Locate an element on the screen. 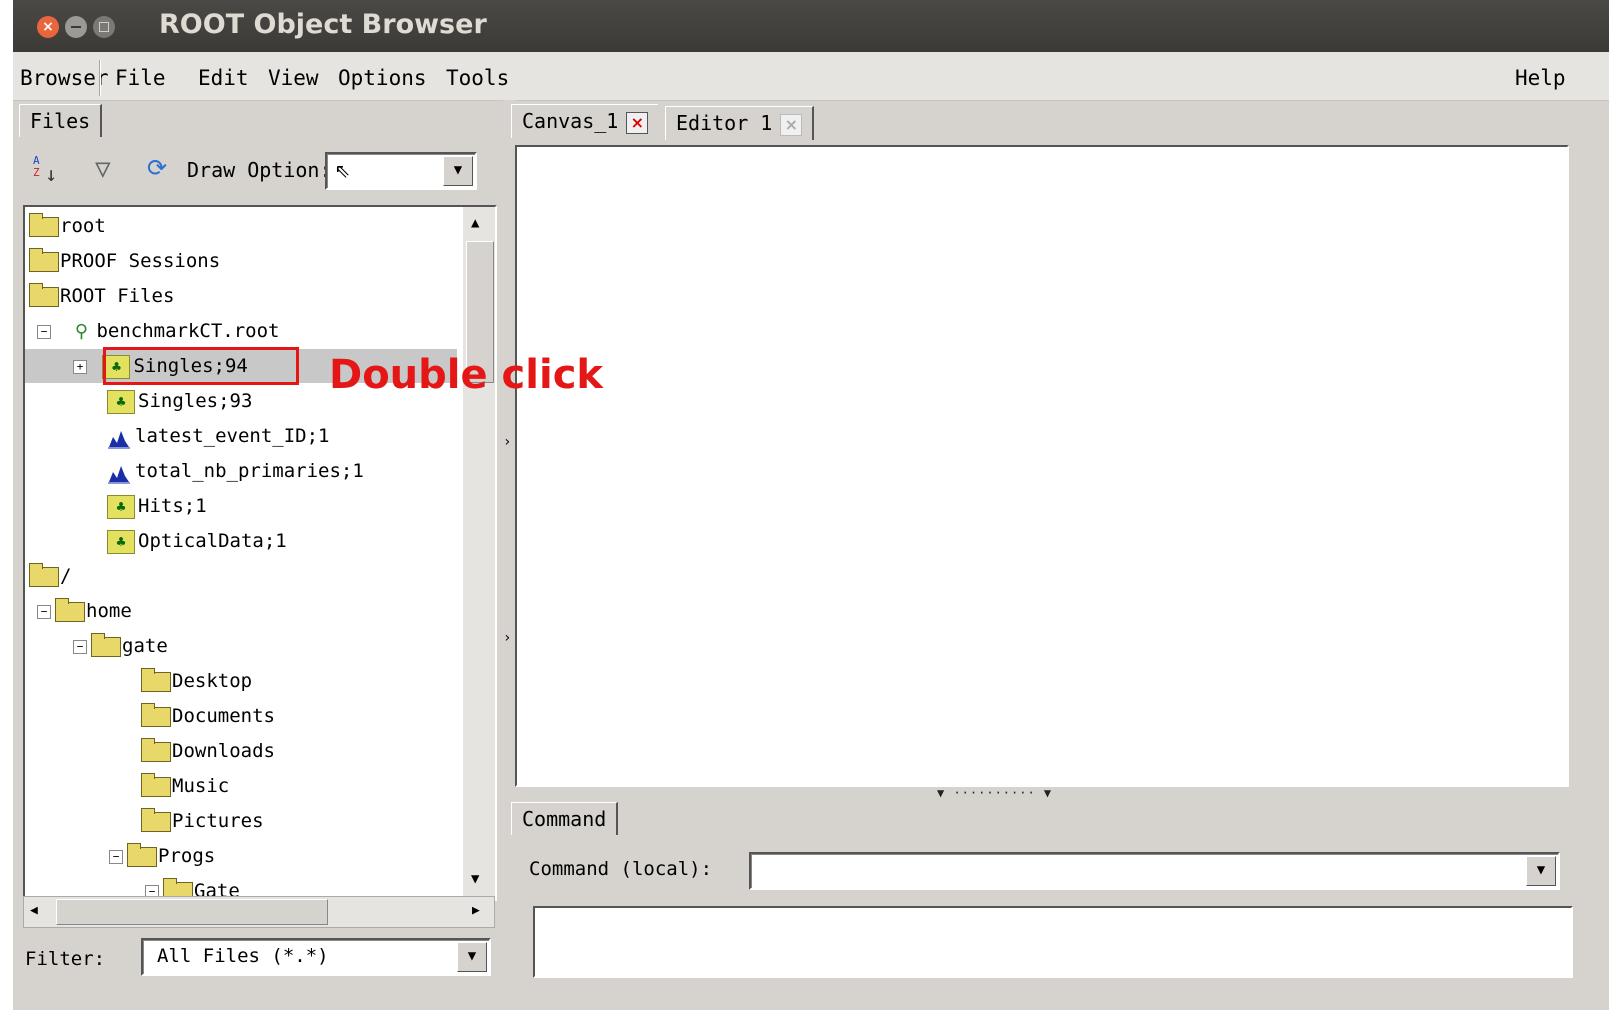 Image resolution: width=1609 pixels, height=1010 pixels. tree-item-benchmarkct: − ⚲ benchmarkCT.root is located at coordinates (158, 331).